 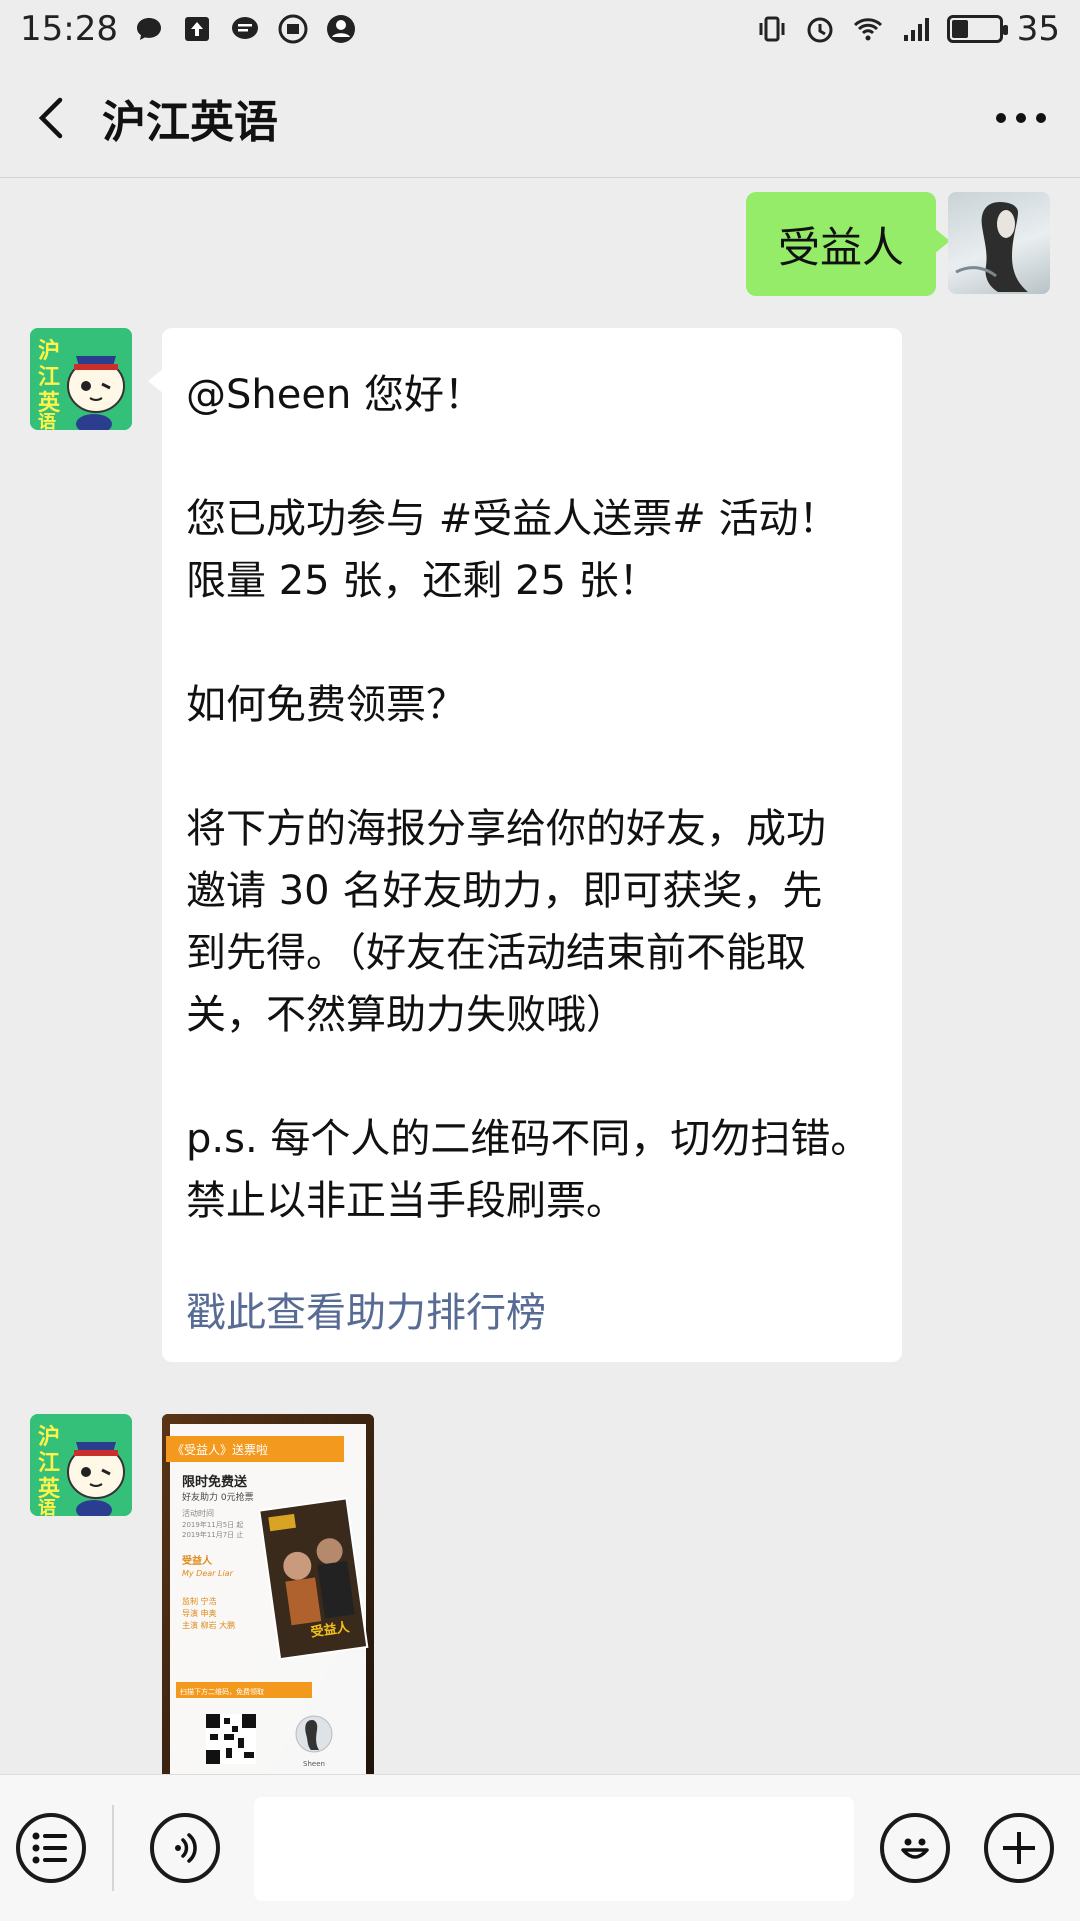 What do you see at coordinates (222, 1691) in the screenshot?
I see `poster-scan-text: 扫描下方二维码，免费领取` at bounding box center [222, 1691].